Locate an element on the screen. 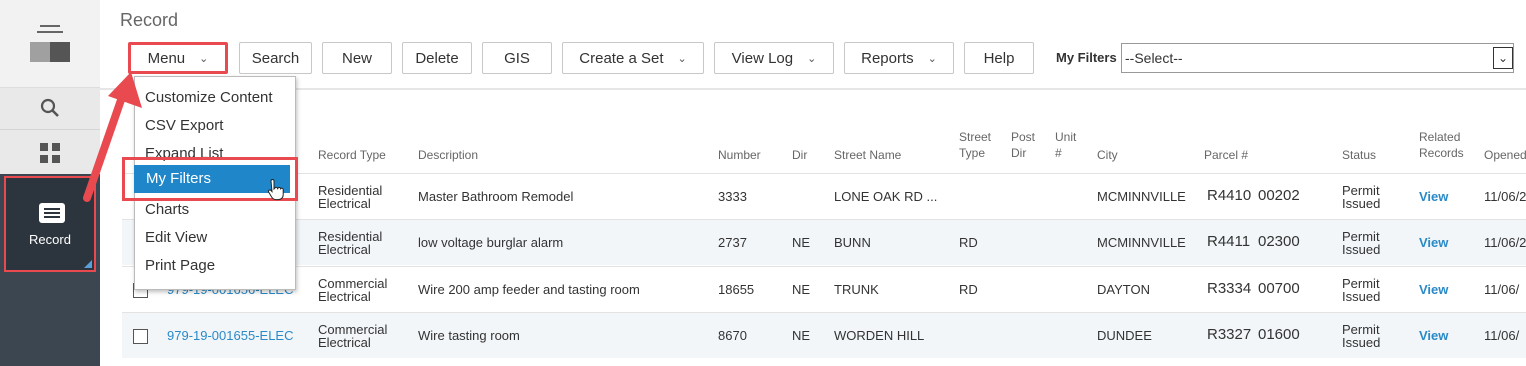  header-post-dir: Post Dir is located at coordinates (1023, 145).